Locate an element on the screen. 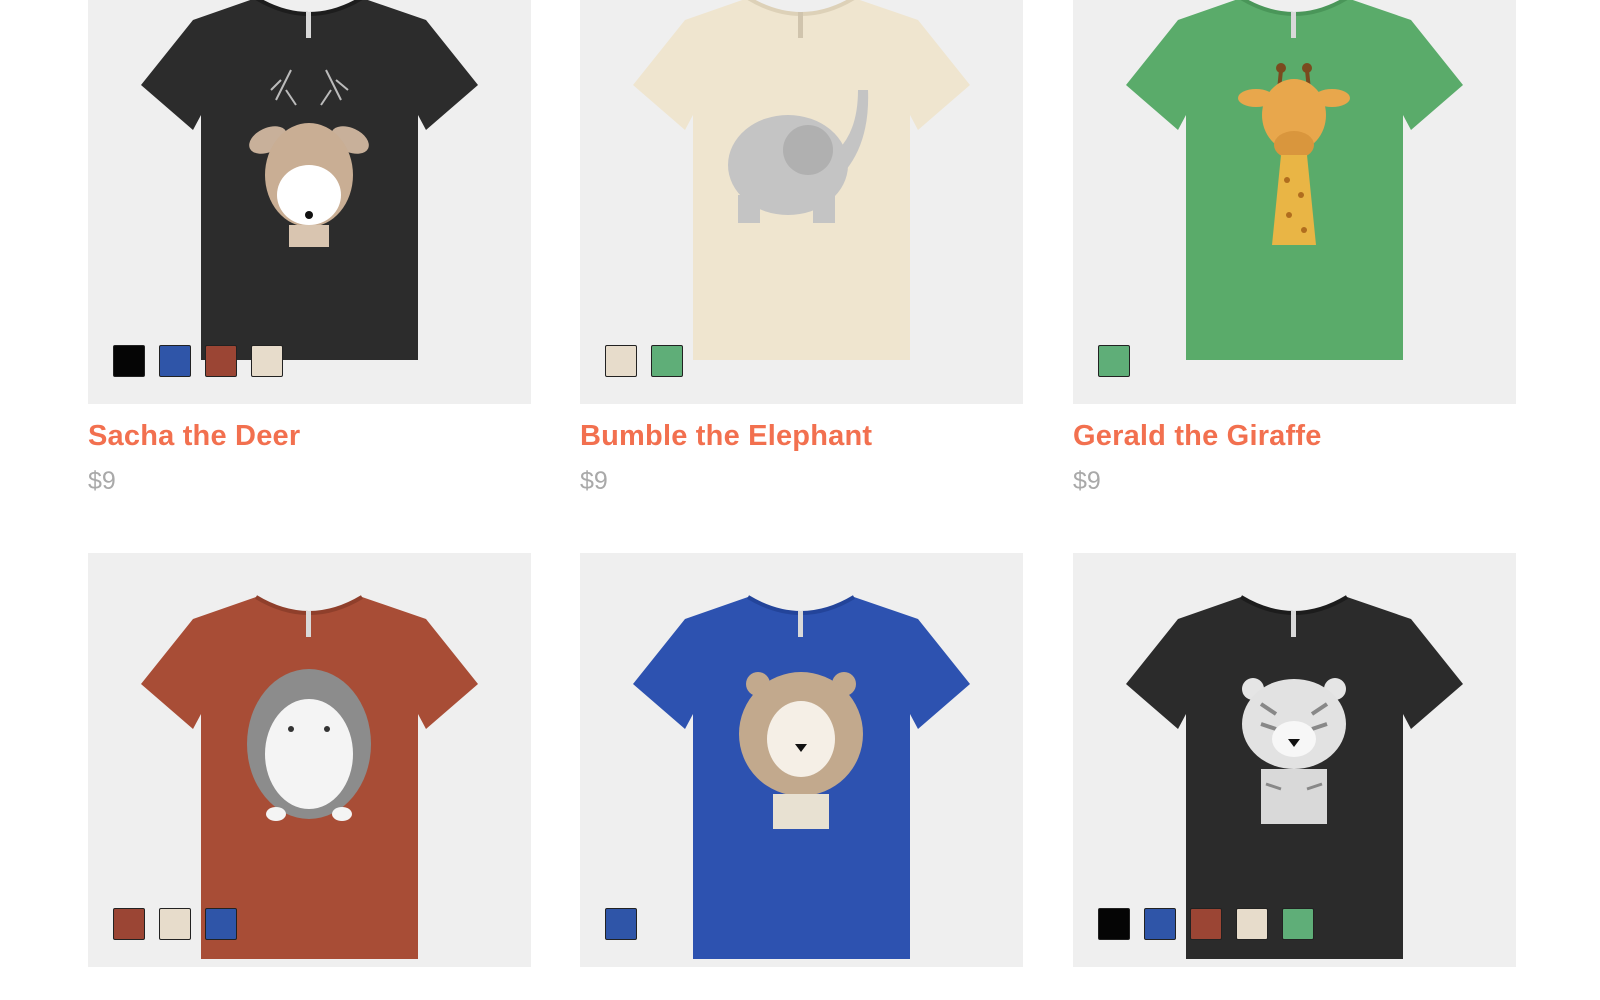  product-card-1: Sacha the Deer $9 is located at coordinates (309, 248).